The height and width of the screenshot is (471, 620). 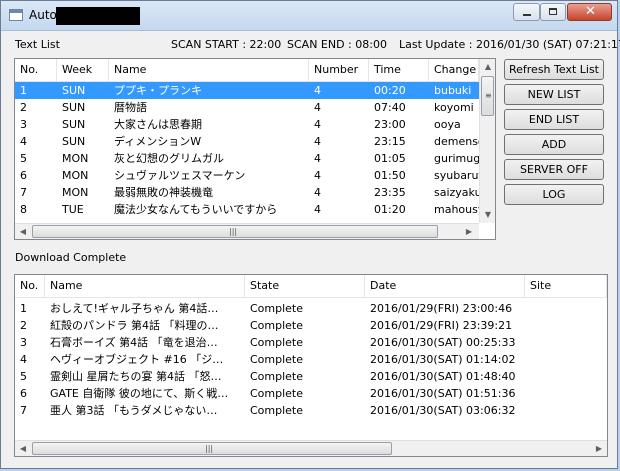 I want to click on table-row: 8 TUE 魔法少女なんてもういいですから 4 01:20 mahousyouz, so click(x=247, y=209).